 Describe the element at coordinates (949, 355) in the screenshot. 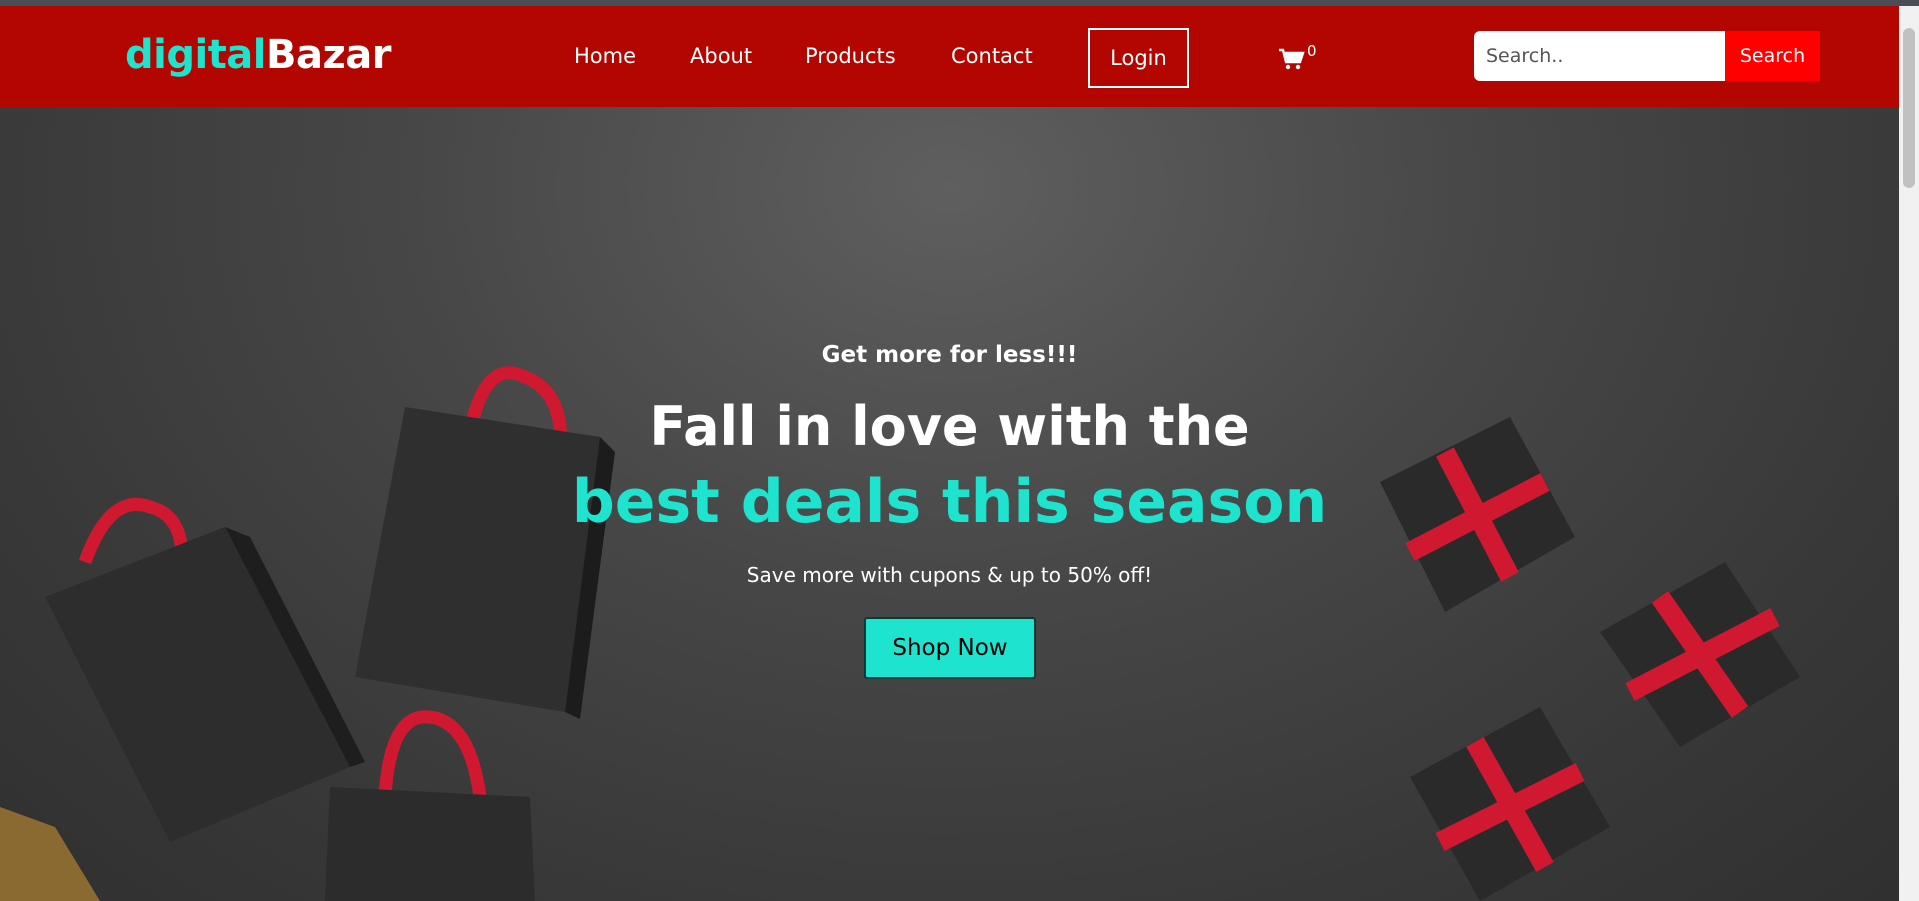

I see `hero-tagline: Get more for less!!!` at that location.